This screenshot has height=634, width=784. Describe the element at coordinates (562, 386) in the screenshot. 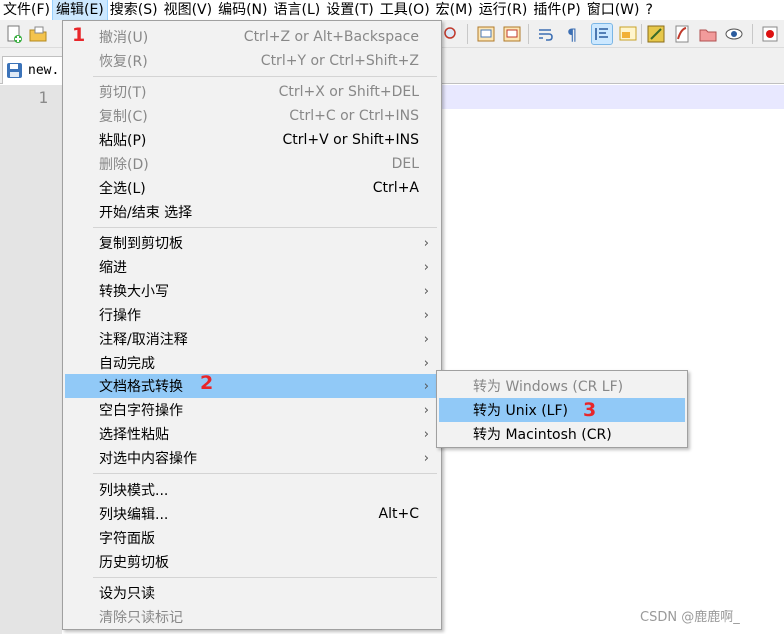

I see `submenu-item-windows: 转为 Windows (CR LF)` at that location.